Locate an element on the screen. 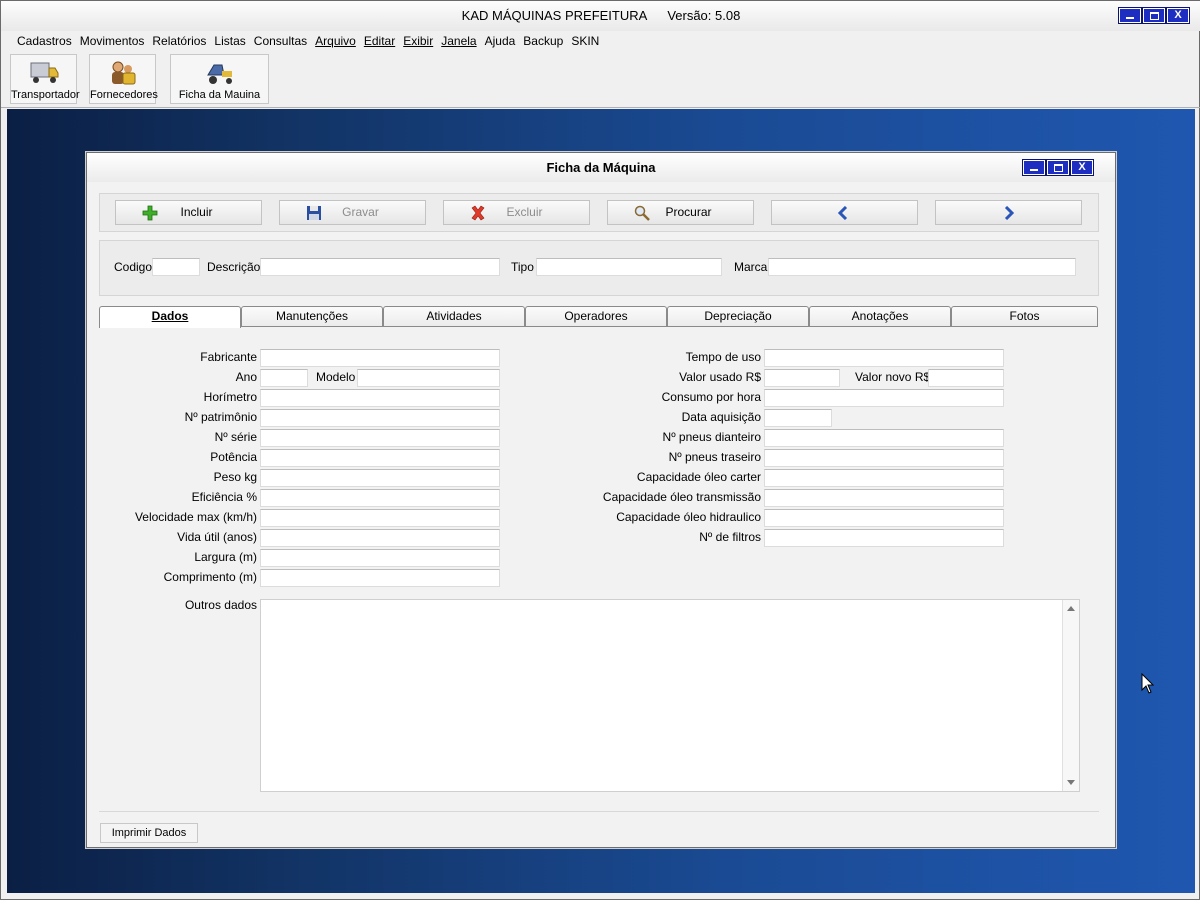 The width and height of the screenshot is (1200, 900). header-fields-panel: Codigo Descrição Tipo Marca is located at coordinates (599, 268).